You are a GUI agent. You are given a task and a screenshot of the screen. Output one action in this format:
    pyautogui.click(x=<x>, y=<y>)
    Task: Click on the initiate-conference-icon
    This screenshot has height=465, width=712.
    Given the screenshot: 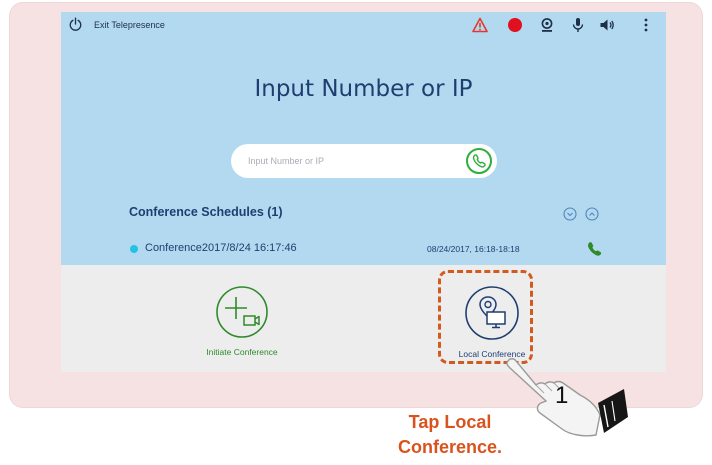 What is the action you would take?
    pyautogui.click(x=242, y=312)
    